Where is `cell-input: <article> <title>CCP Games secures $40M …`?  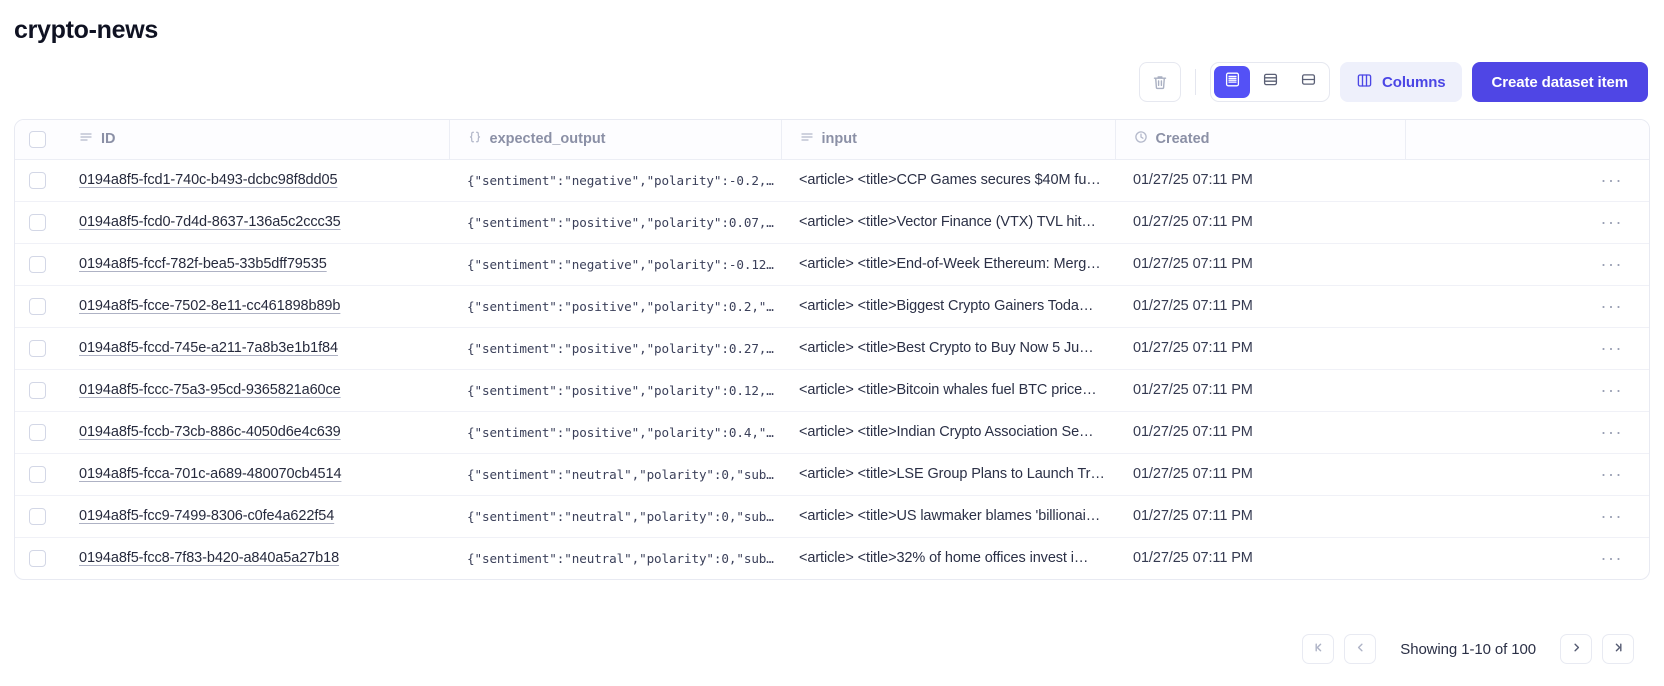 cell-input: <article> <title>CCP Games secures $40M … is located at coordinates (948, 180).